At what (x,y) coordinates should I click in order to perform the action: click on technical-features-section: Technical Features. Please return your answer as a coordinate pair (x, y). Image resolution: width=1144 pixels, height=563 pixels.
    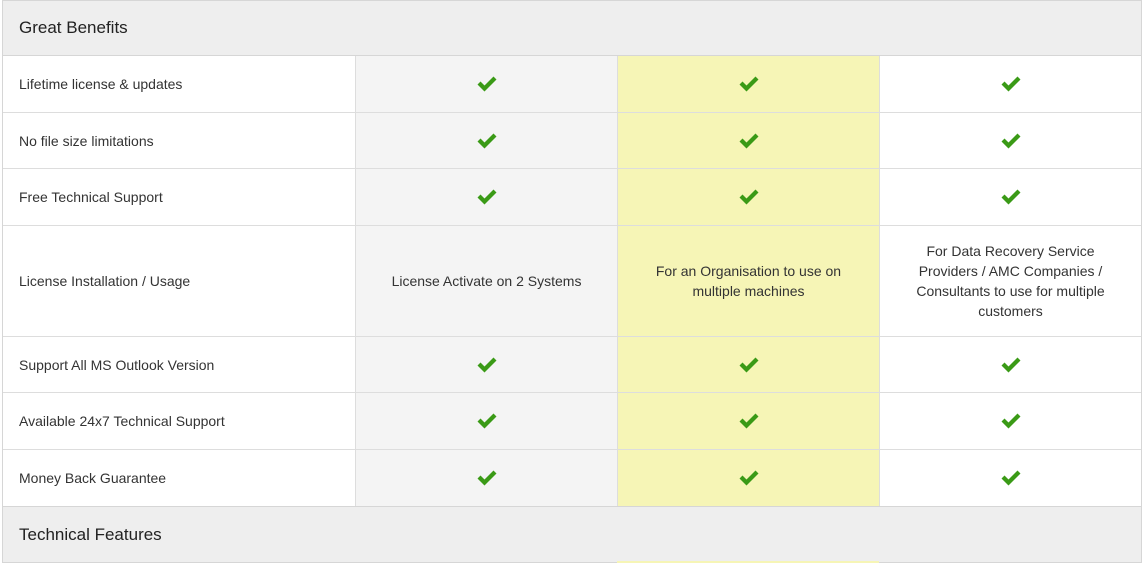
    Looking at the image, I should click on (572, 534).